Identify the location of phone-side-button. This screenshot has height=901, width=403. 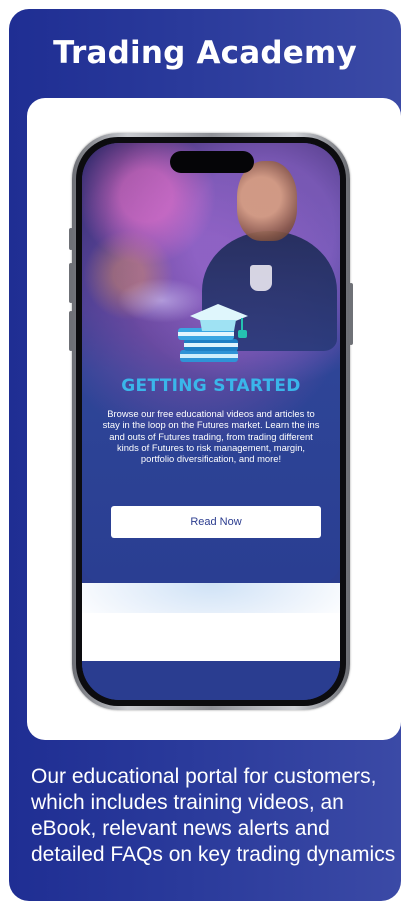
(71, 239).